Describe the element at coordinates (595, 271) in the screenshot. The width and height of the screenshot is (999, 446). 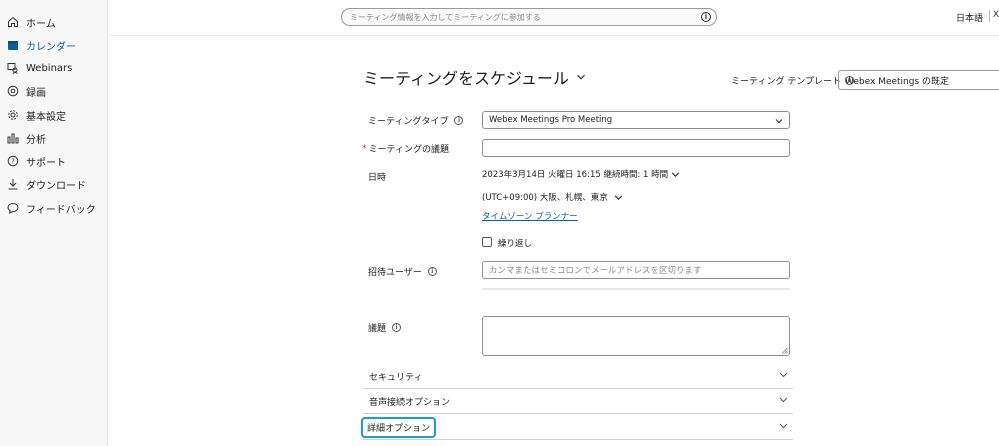
I see `invitees-placeholder: カンマまたはセミコロンでメールアドレスを区切ります` at that location.